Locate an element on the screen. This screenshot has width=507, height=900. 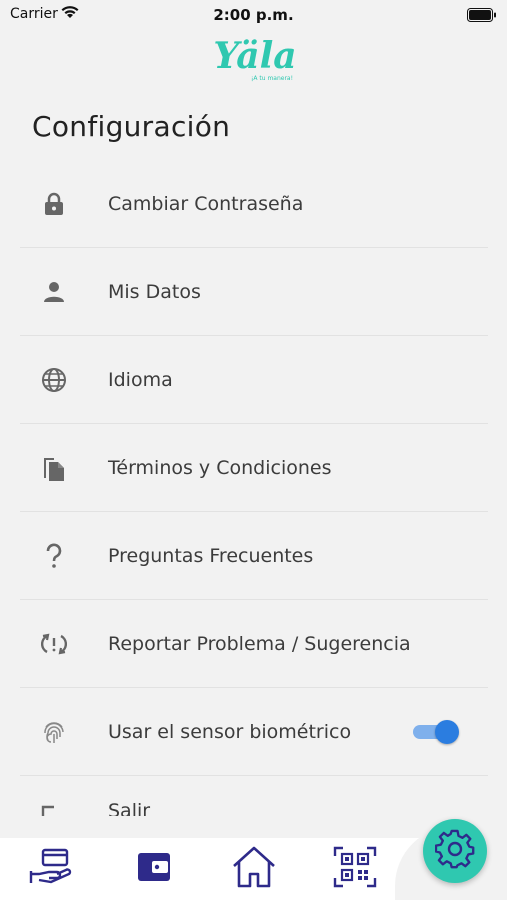
settings-item-faq: Preguntas Frecuentes is located at coordinates (254, 556).